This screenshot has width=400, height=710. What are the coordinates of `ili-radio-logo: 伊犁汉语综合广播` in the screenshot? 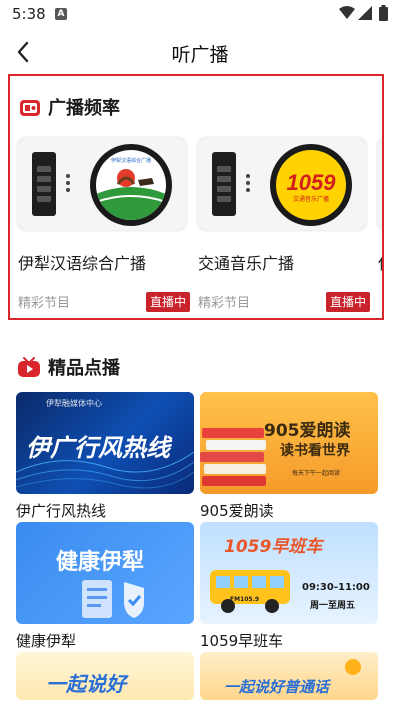 It's located at (131, 188).